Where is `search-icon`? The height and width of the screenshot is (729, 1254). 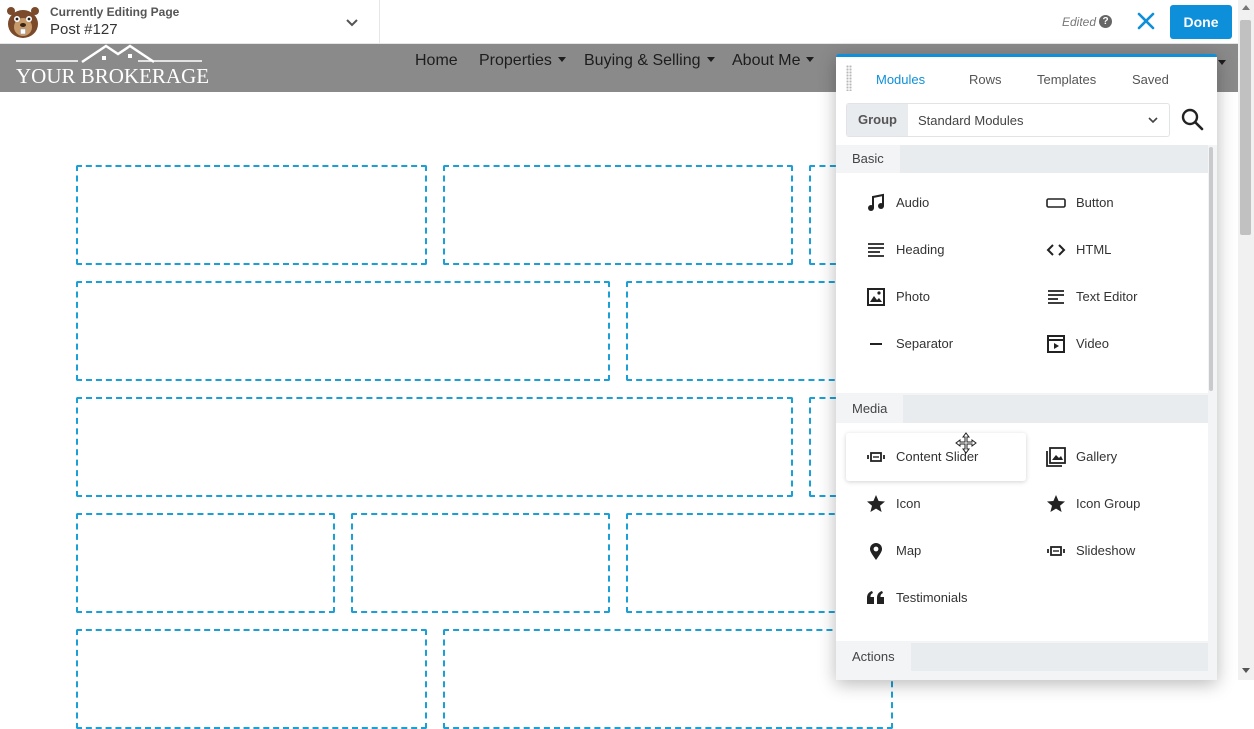 search-icon is located at coordinates (1192, 119).